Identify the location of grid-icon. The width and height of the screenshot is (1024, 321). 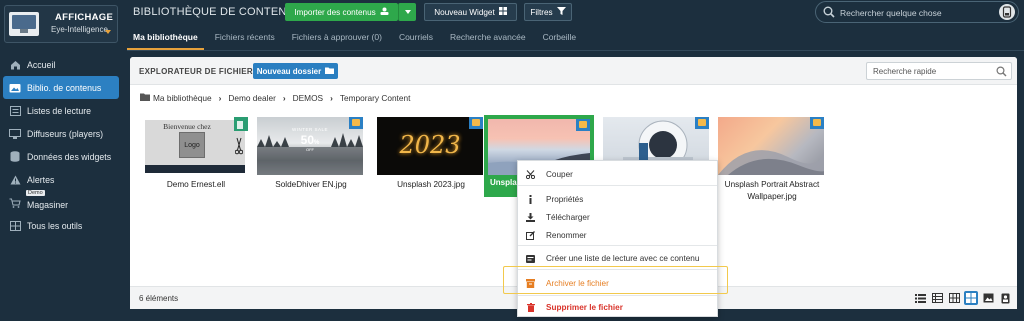
(502, 12).